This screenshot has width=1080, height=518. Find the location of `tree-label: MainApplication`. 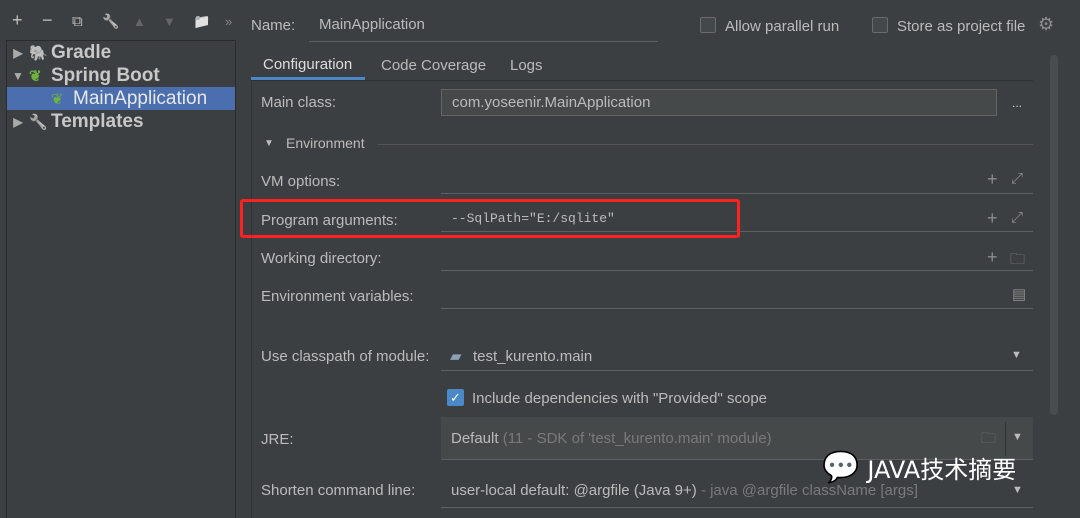

tree-label: MainApplication is located at coordinates (140, 98).